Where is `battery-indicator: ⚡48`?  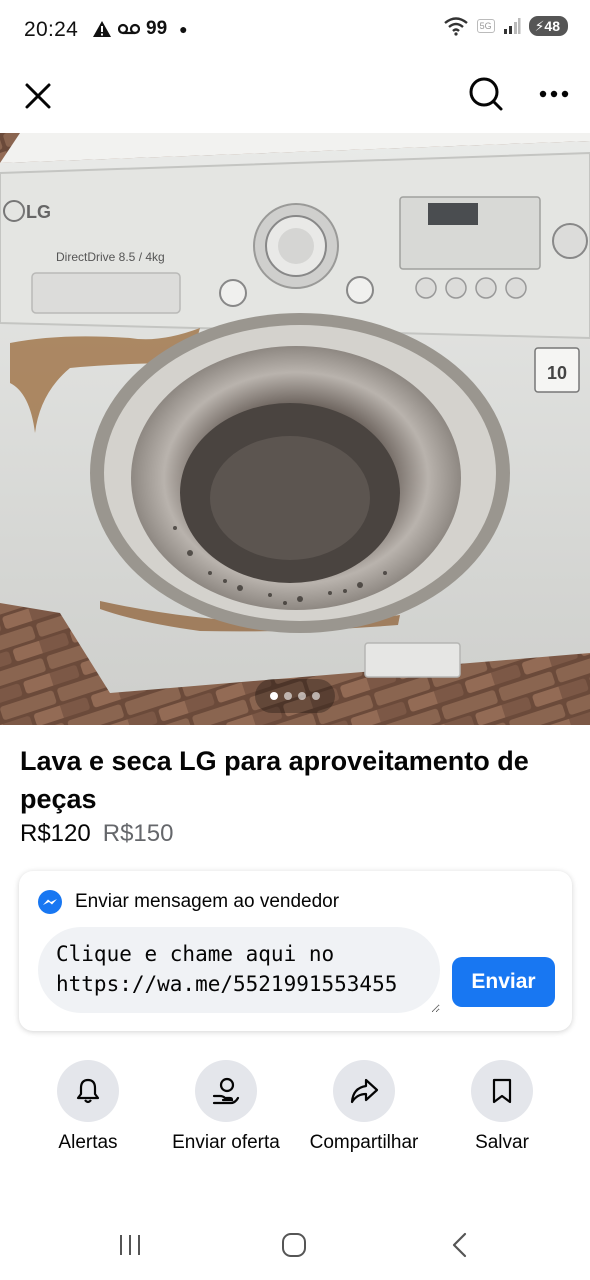
battery-indicator: ⚡48 is located at coordinates (548, 26).